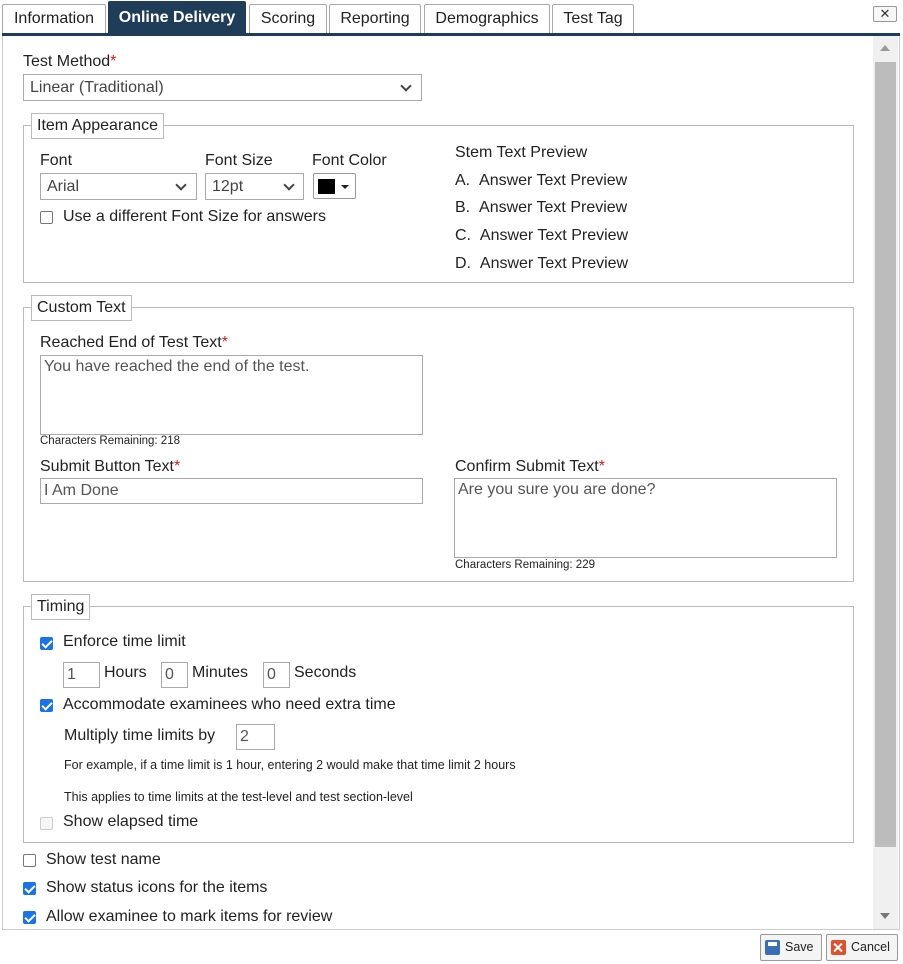  What do you see at coordinates (541, 207) in the screenshot?
I see `answer-preview-b: B. Answer Text Preview` at bounding box center [541, 207].